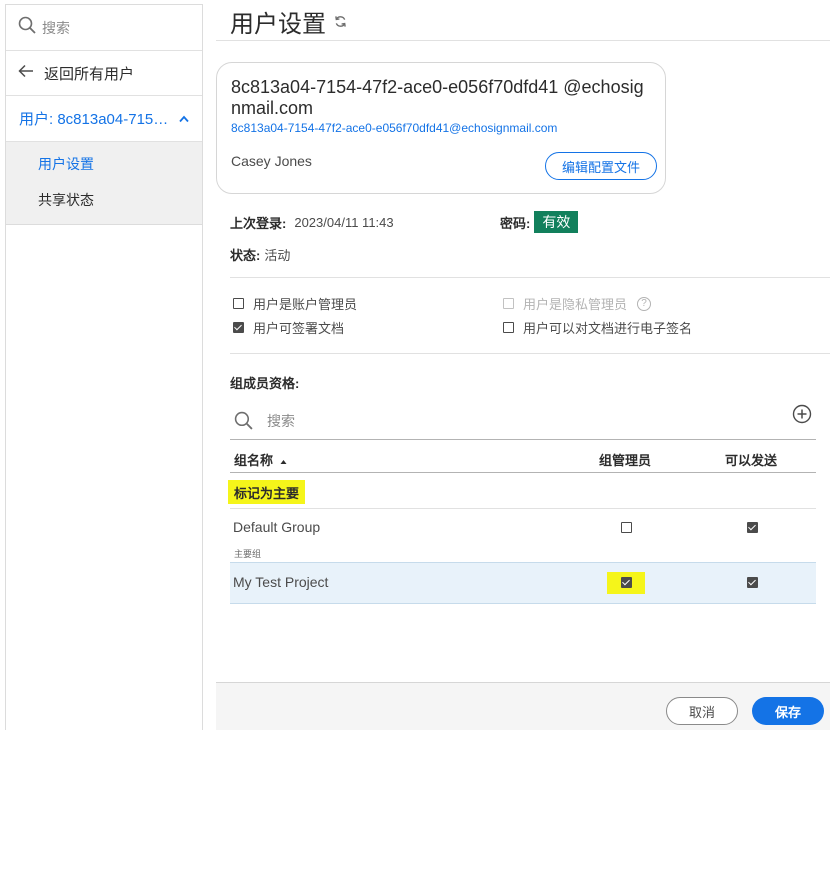 The width and height of the screenshot is (830, 884). Describe the element at coordinates (96, 119) in the screenshot. I see `sidebar-user-label: 用户: 8c813a04-7154-47f2-ace0-e056f70dfd41` at that location.